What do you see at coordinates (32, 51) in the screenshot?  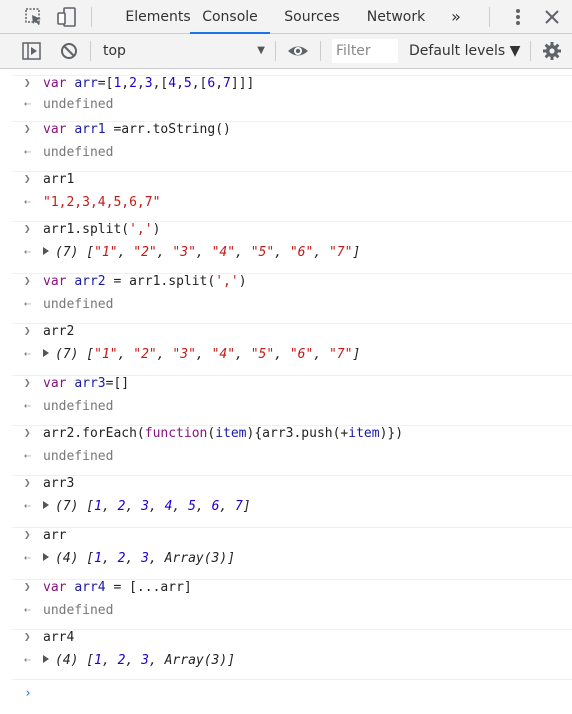 I see `sidebar-toggle-icon` at bounding box center [32, 51].